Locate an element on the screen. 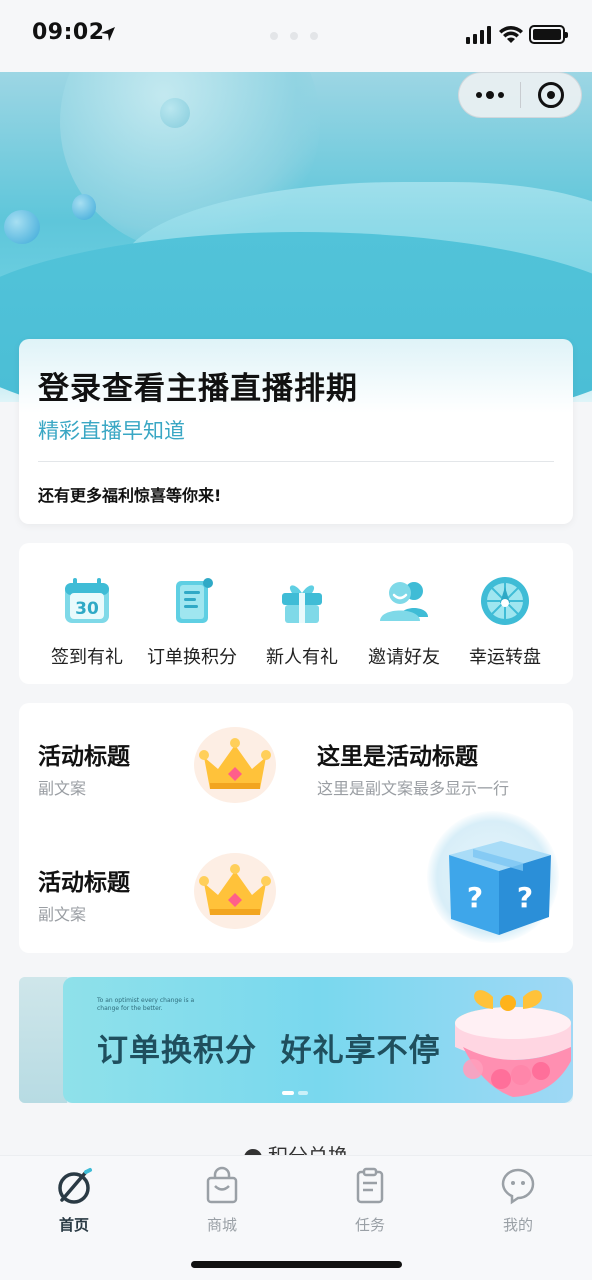 Image resolution: width=592 pixels, height=1280 pixels. tab-label: 我的 is located at coordinates (517, 1225).